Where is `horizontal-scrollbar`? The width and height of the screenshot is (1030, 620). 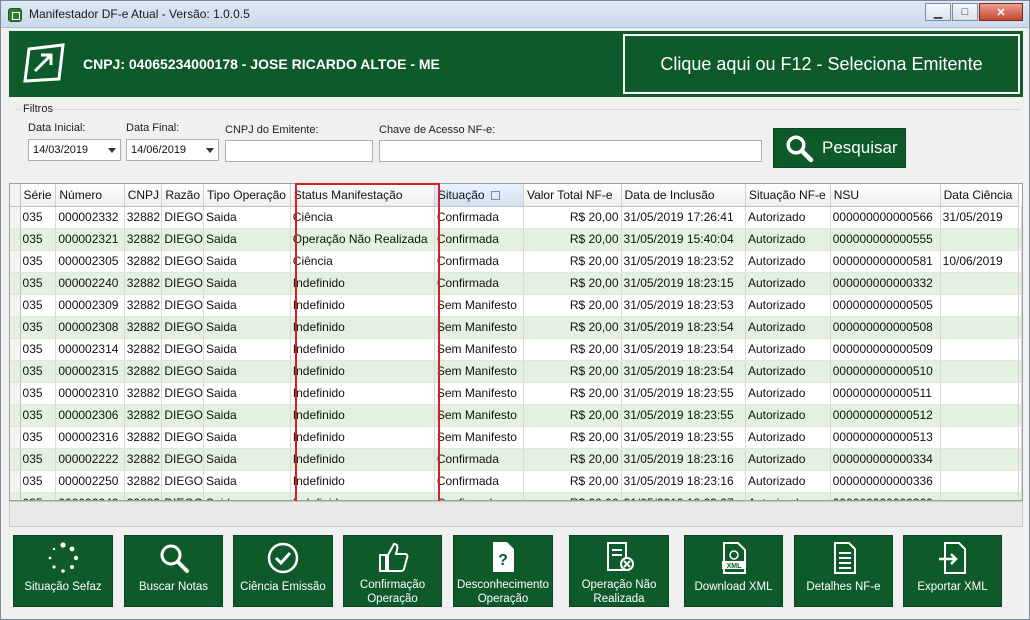 horizontal-scrollbar is located at coordinates (516, 514).